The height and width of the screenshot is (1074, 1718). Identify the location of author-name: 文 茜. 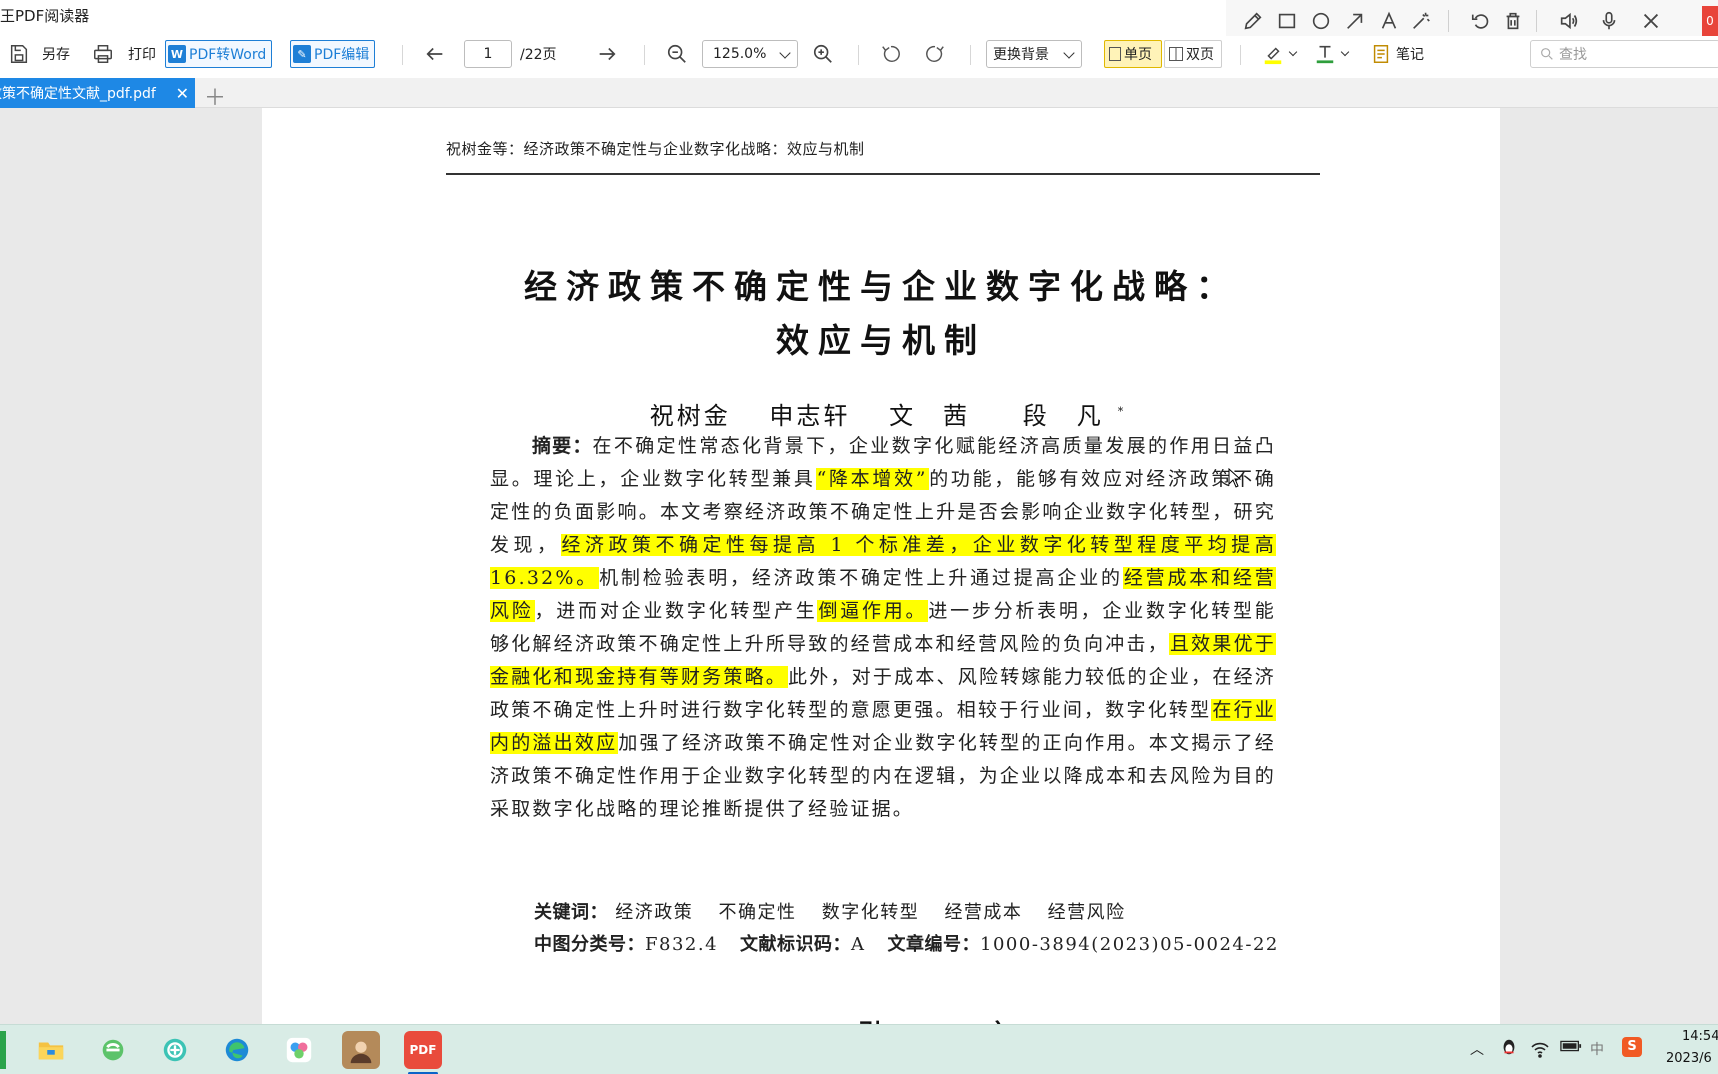
(930, 416).